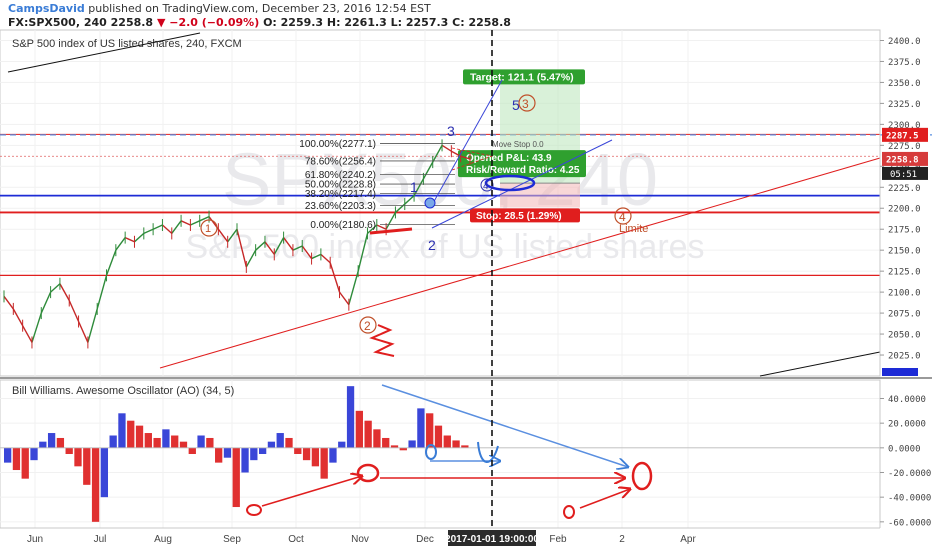 This screenshot has height=550, width=932. I want to click on watermark-symbol: SPX500, 240, so click(440, 179).